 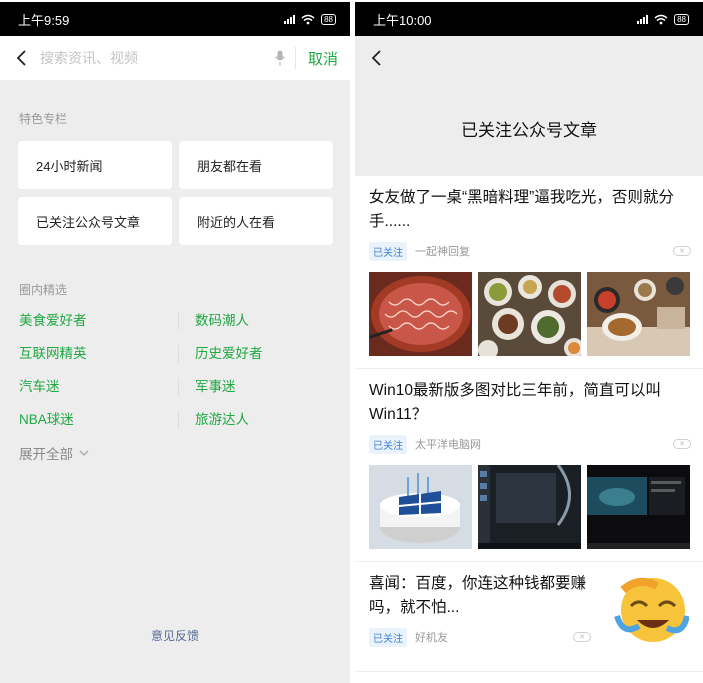 What do you see at coordinates (256, 221) in the screenshot?
I see `featured-card-nearby-watching: 附近的人在看` at bounding box center [256, 221].